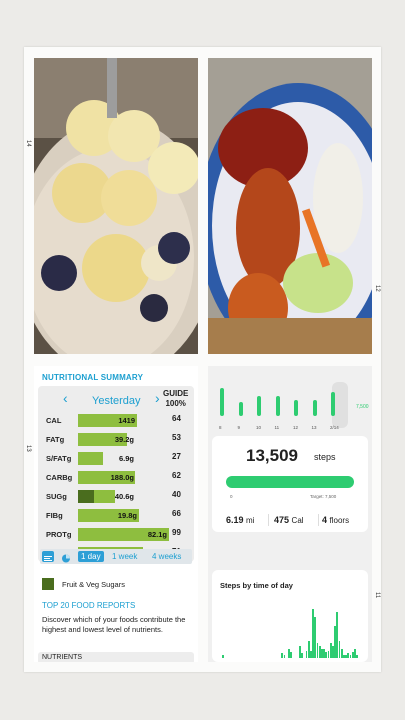  I want to click on nutrient-value: 6.9g, so click(126, 458).